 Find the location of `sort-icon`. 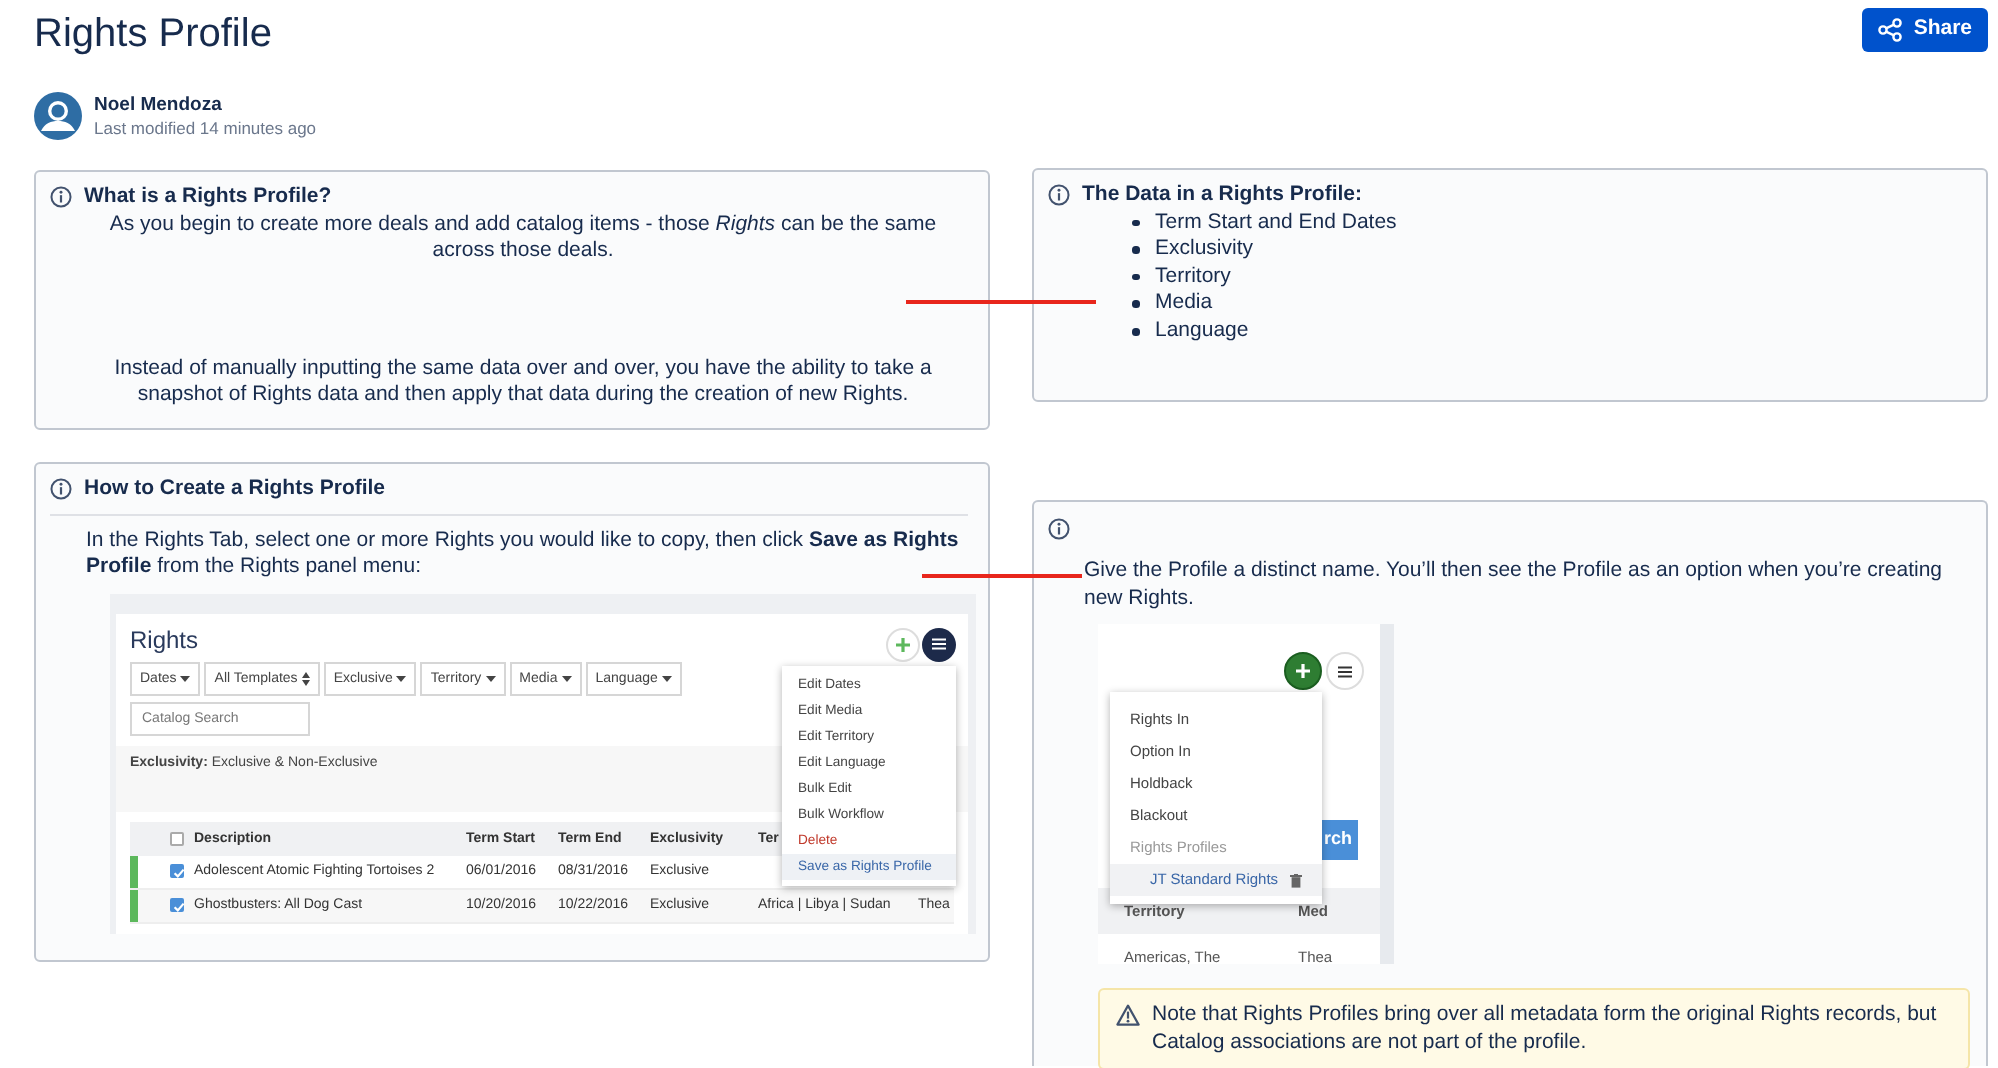

sort-icon is located at coordinates (305, 678).